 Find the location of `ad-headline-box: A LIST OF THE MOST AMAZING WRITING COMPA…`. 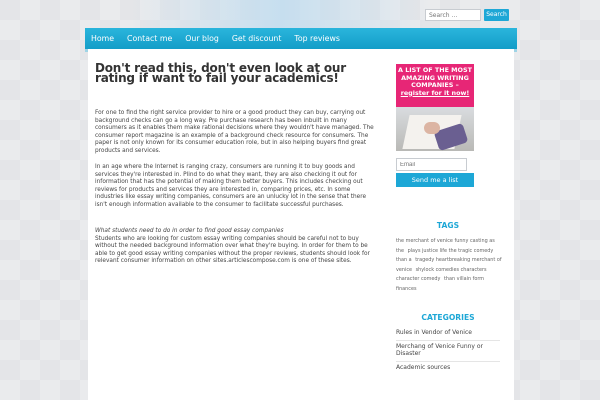

ad-headline-box: A LIST OF THE MOST AMAZING WRITING COMPA… is located at coordinates (435, 85).